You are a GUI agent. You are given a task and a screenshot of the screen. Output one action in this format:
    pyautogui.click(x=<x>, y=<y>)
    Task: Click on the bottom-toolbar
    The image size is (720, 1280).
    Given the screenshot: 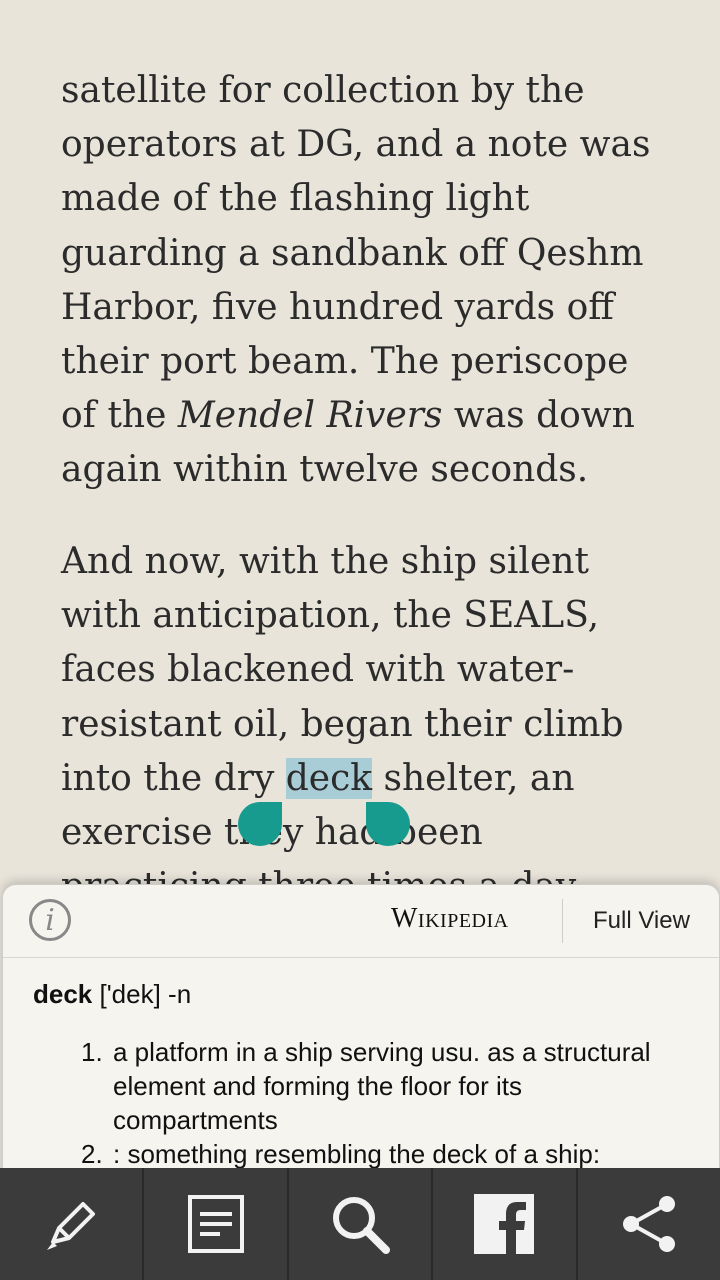 What is the action you would take?
    pyautogui.click(x=360, y=1224)
    